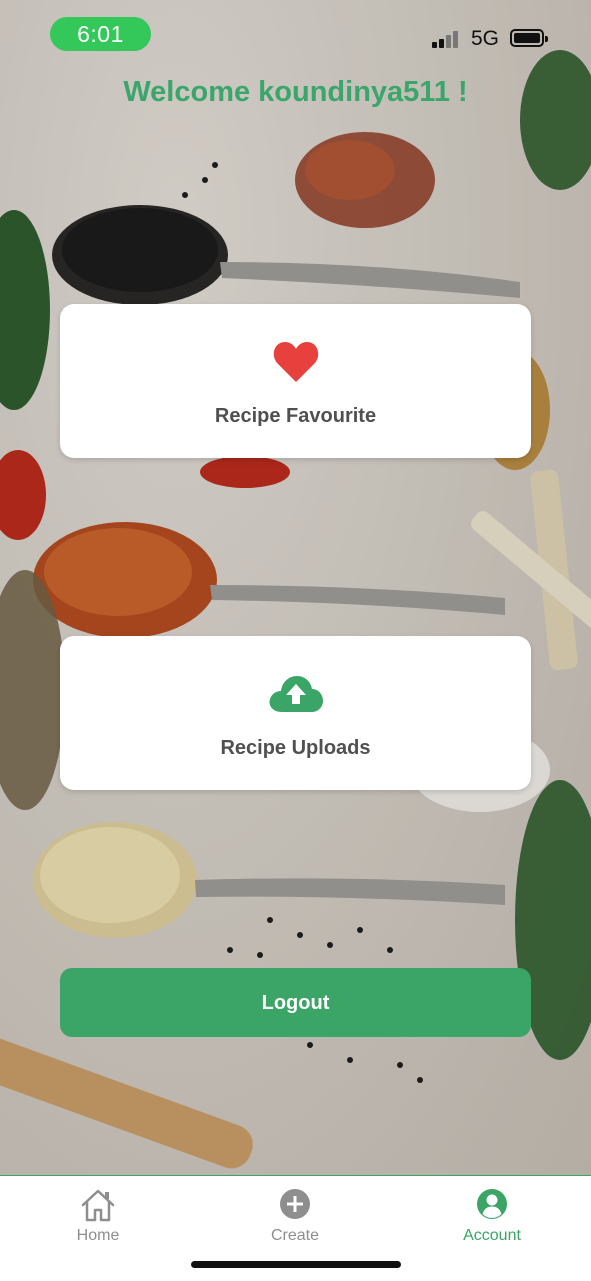  What do you see at coordinates (296, 364) in the screenshot?
I see `heart-icon` at bounding box center [296, 364].